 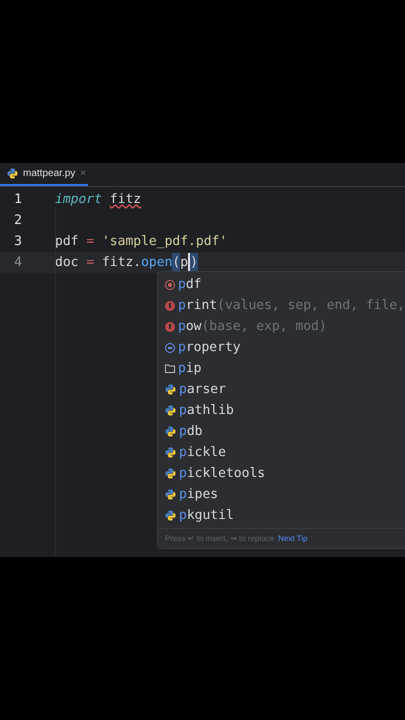 What do you see at coordinates (281, 494) in the screenshot?
I see `completion-item: pipes` at bounding box center [281, 494].